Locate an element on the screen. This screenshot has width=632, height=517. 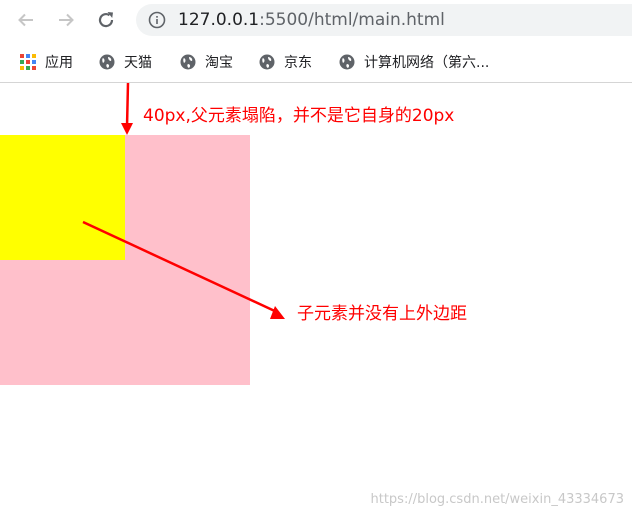
forward-button is located at coordinates (66, 20).